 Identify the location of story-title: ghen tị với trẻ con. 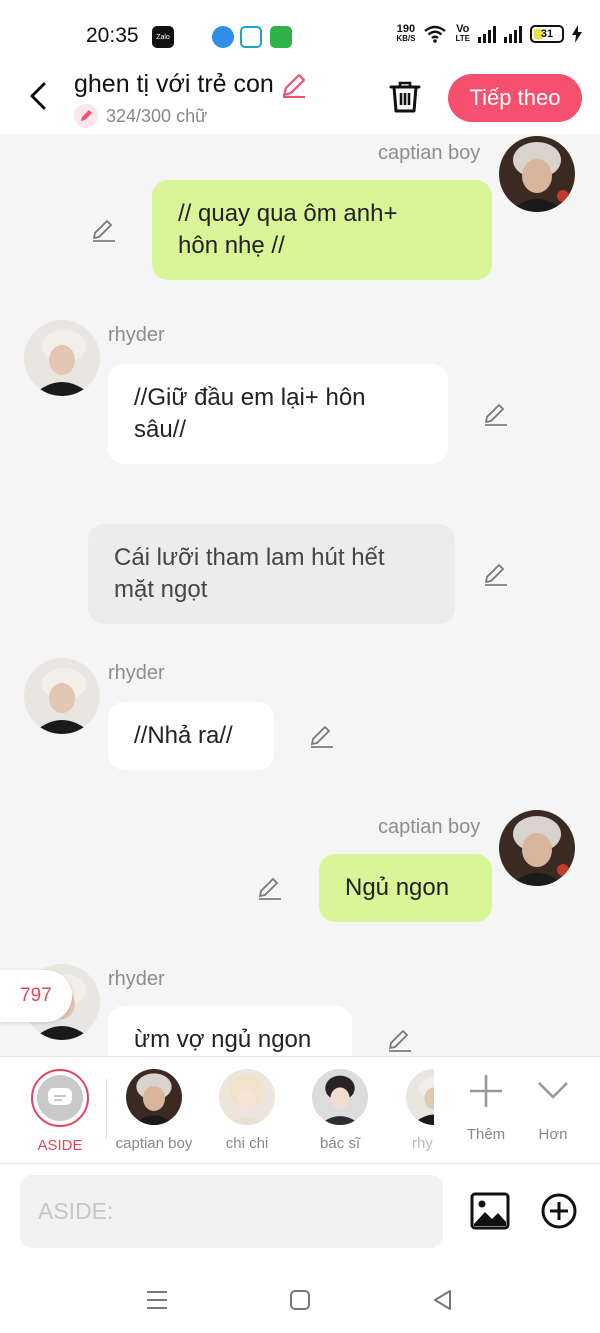
(191, 84).